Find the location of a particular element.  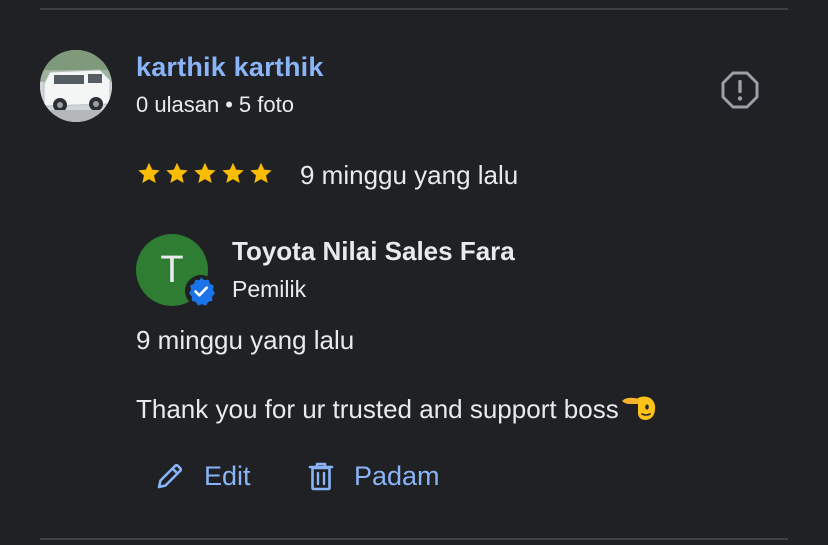

owner-name: Toyota Nilai Sales Fara is located at coordinates (373, 251).